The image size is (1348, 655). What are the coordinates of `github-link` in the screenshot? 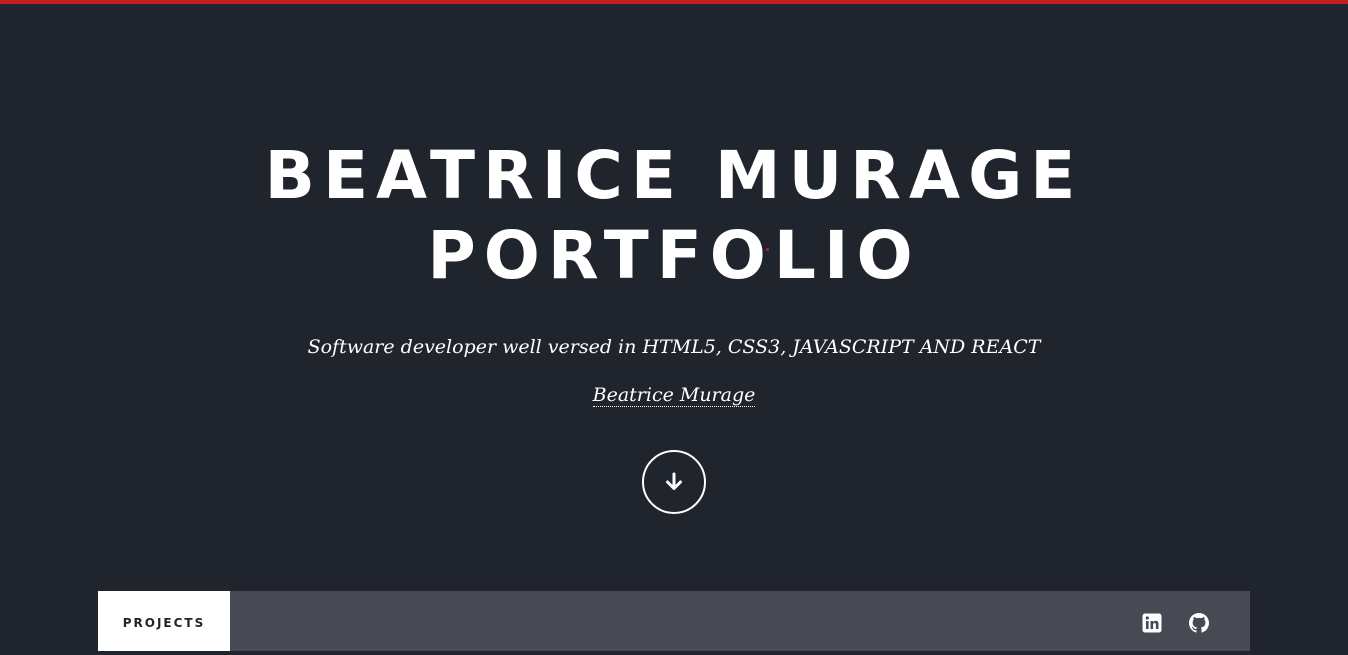 It's located at (1199, 623).